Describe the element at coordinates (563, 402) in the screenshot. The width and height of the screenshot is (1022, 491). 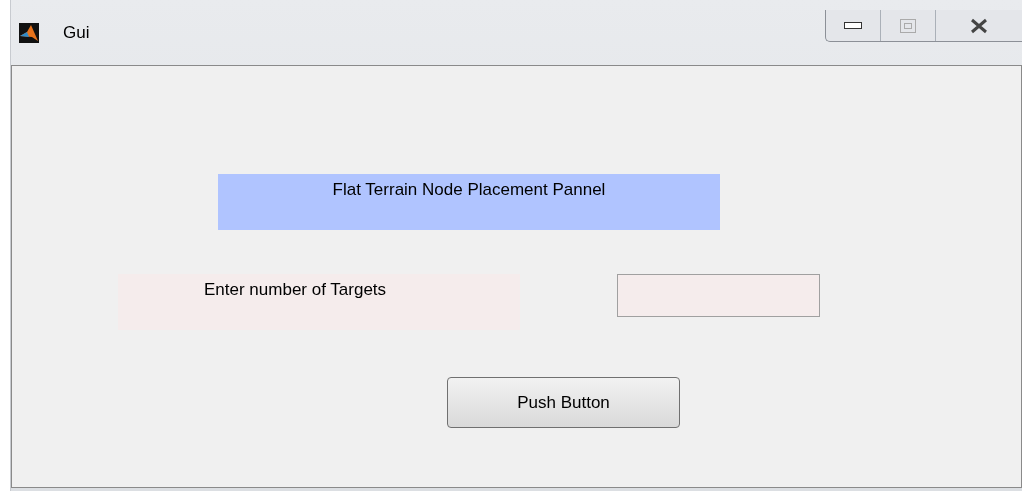
I see `push-button: Push Button` at that location.